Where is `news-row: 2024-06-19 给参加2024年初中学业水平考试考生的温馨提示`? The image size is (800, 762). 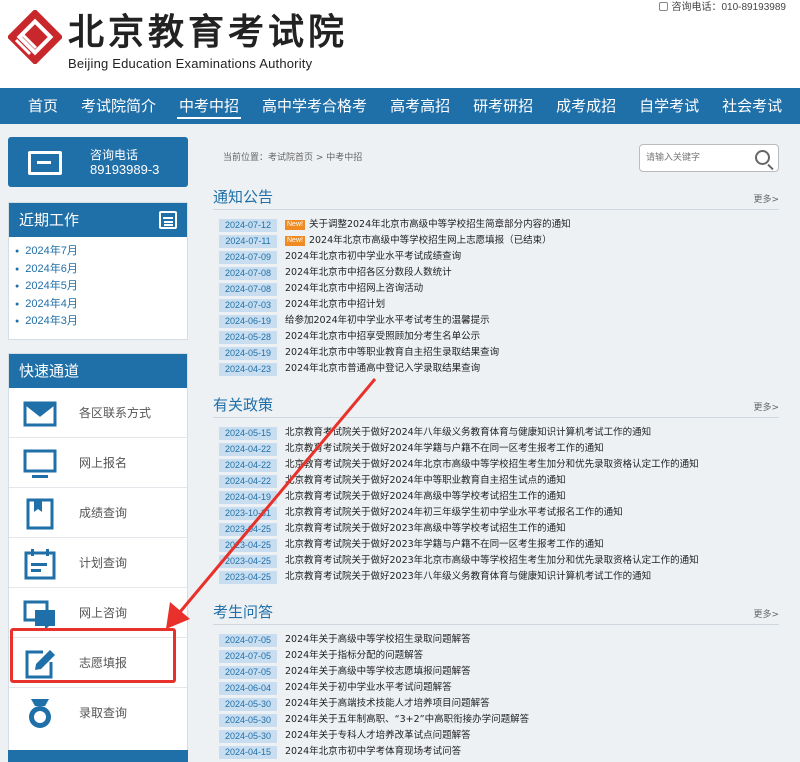
news-row: 2024-06-19 给参加2024年初中学业水平考试考生的温馨提示 is located at coordinates (494, 321).